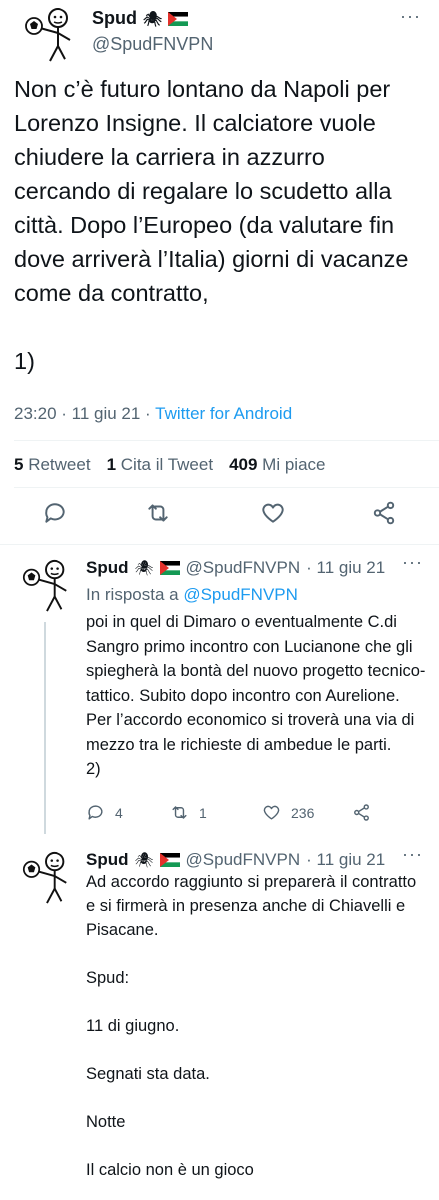 The height and width of the screenshot is (1200, 439). I want to click on retweets-stat: 5 Retweet, so click(52, 465).